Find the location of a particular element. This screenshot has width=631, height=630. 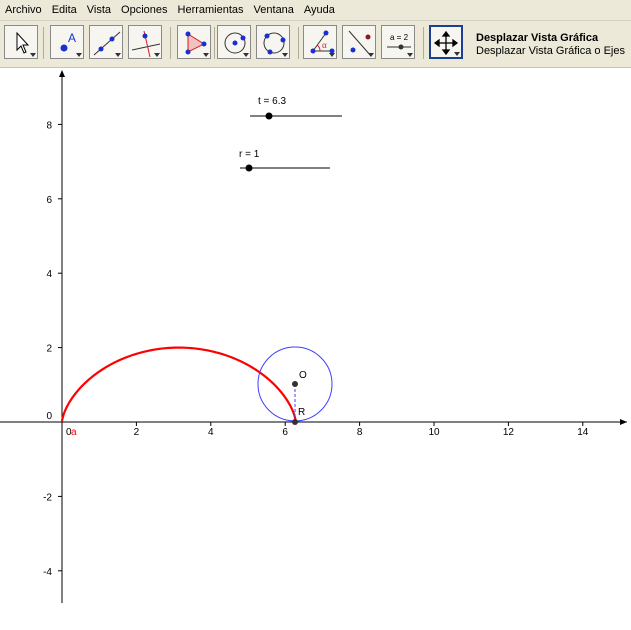

y-axis-ticks: 8 6 4 2 0 -2 -4 is located at coordinates (52, 349).